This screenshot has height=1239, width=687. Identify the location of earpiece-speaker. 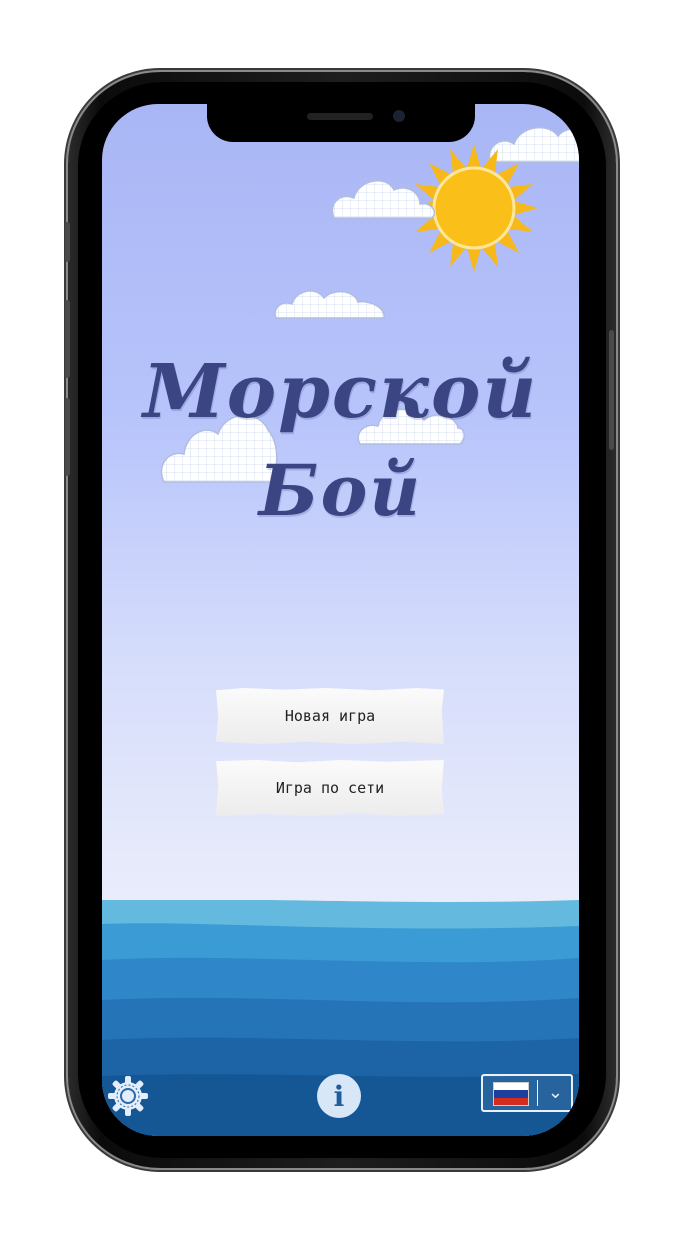
(340, 116).